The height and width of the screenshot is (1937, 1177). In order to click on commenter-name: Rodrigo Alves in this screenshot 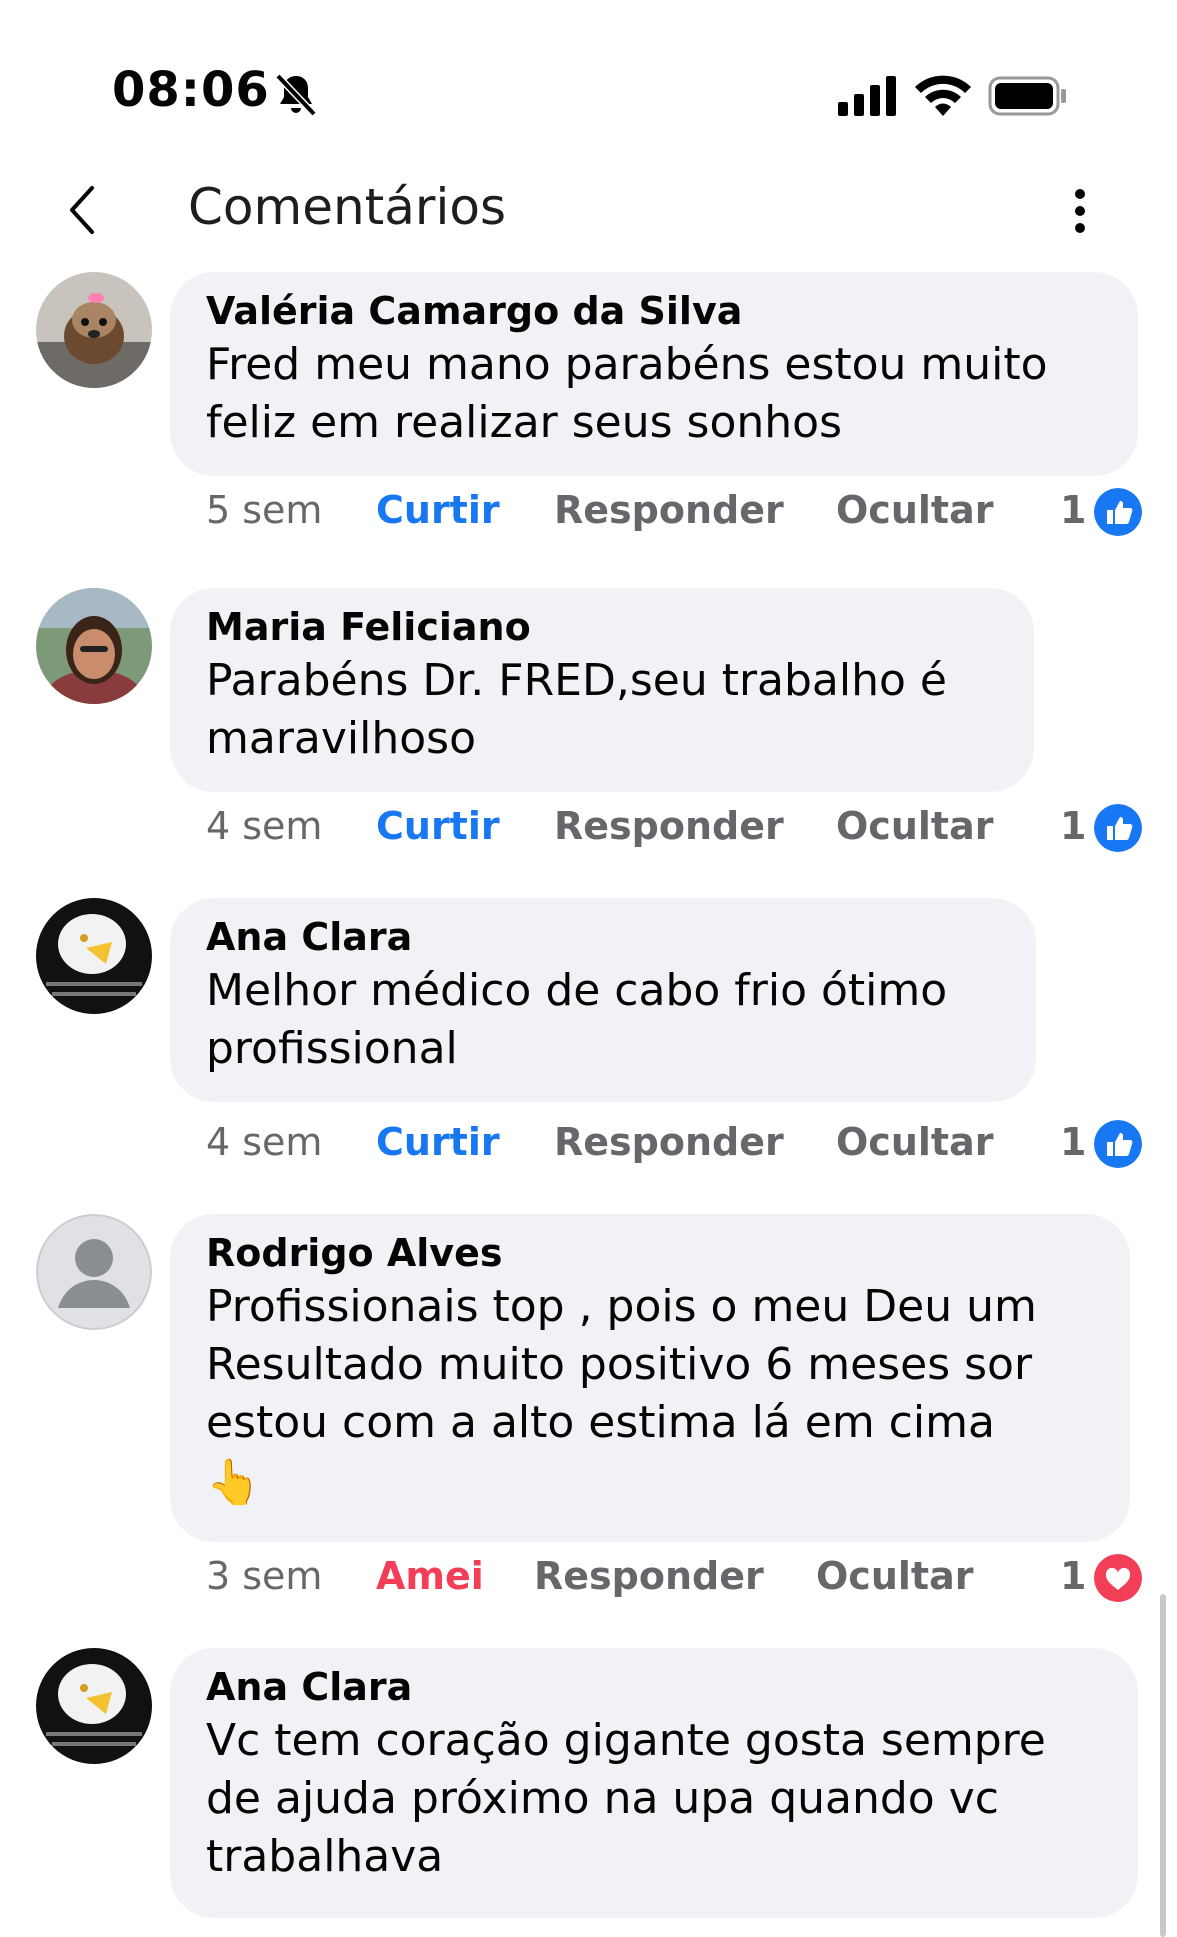, I will do `click(650, 1253)`.